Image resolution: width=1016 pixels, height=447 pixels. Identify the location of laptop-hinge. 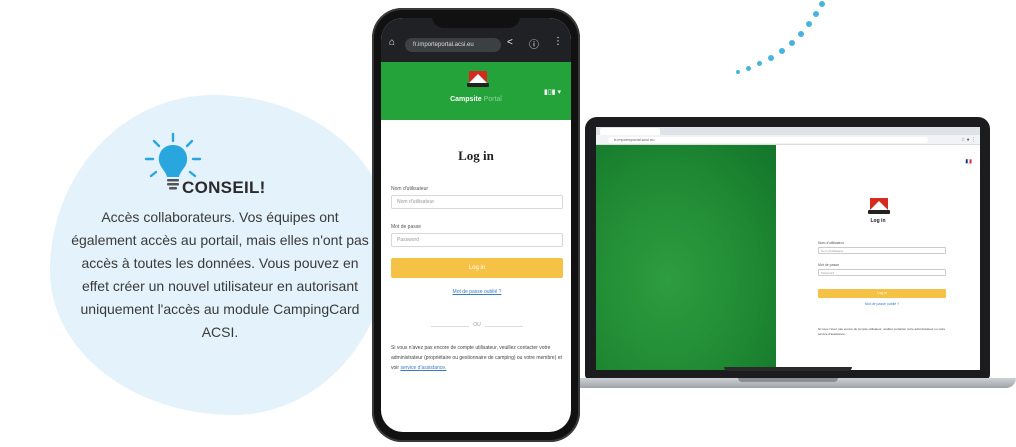
(788, 369).